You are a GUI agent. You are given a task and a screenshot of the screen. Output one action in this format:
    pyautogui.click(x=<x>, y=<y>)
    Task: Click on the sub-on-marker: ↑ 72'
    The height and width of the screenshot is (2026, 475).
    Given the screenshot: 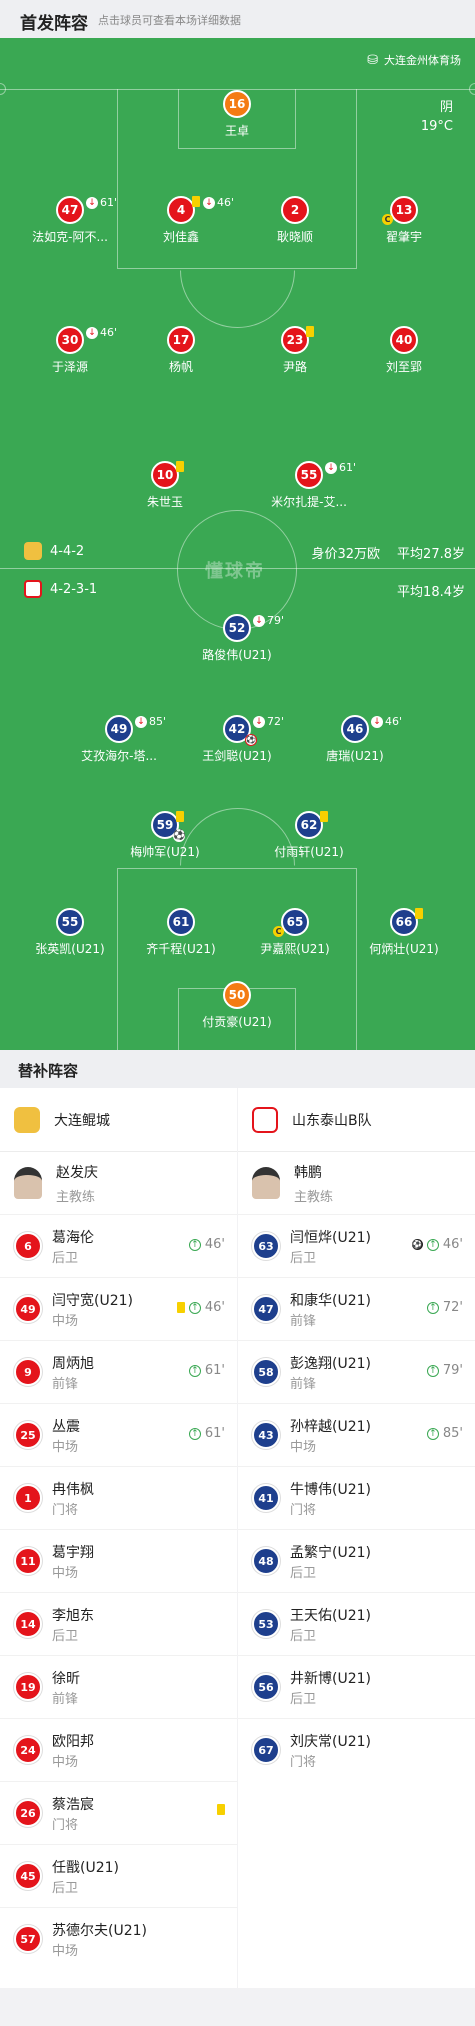 What is the action you would take?
    pyautogui.click(x=444, y=1307)
    